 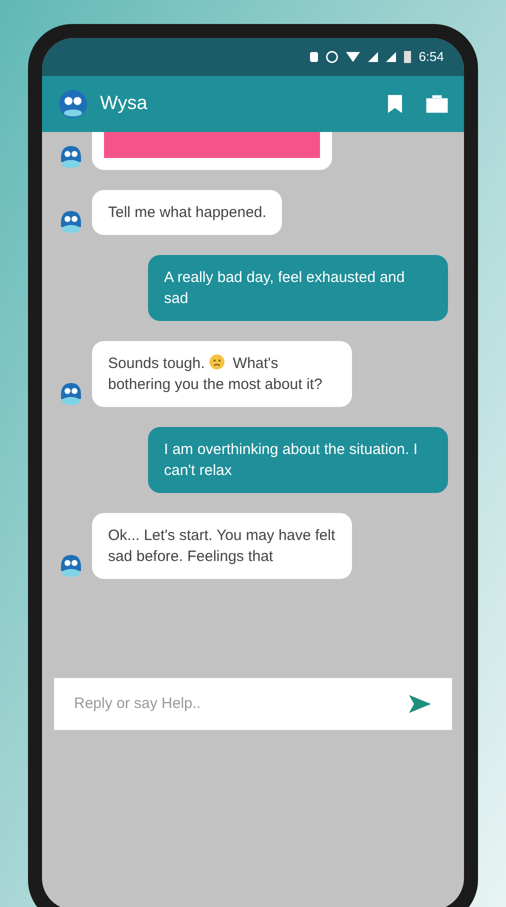 I want to click on reply-input-field: Reply or say Help.., so click(x=237, y=704).